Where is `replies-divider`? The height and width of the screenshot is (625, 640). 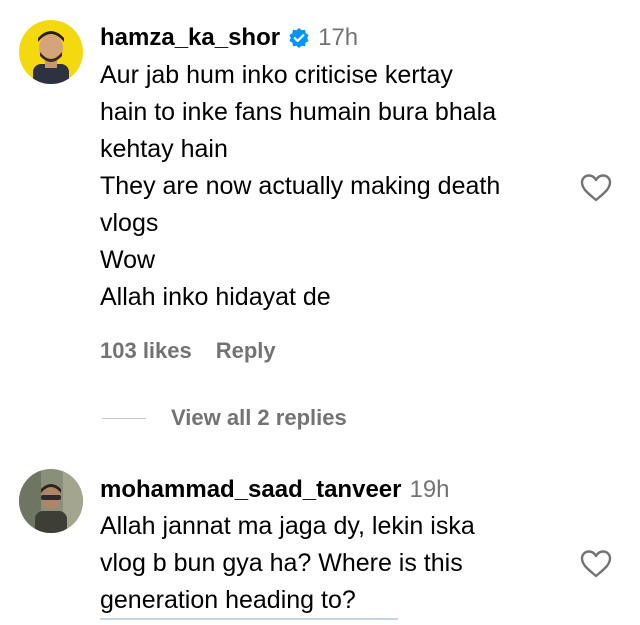
replies-divider is located at coordinates (124, 418).